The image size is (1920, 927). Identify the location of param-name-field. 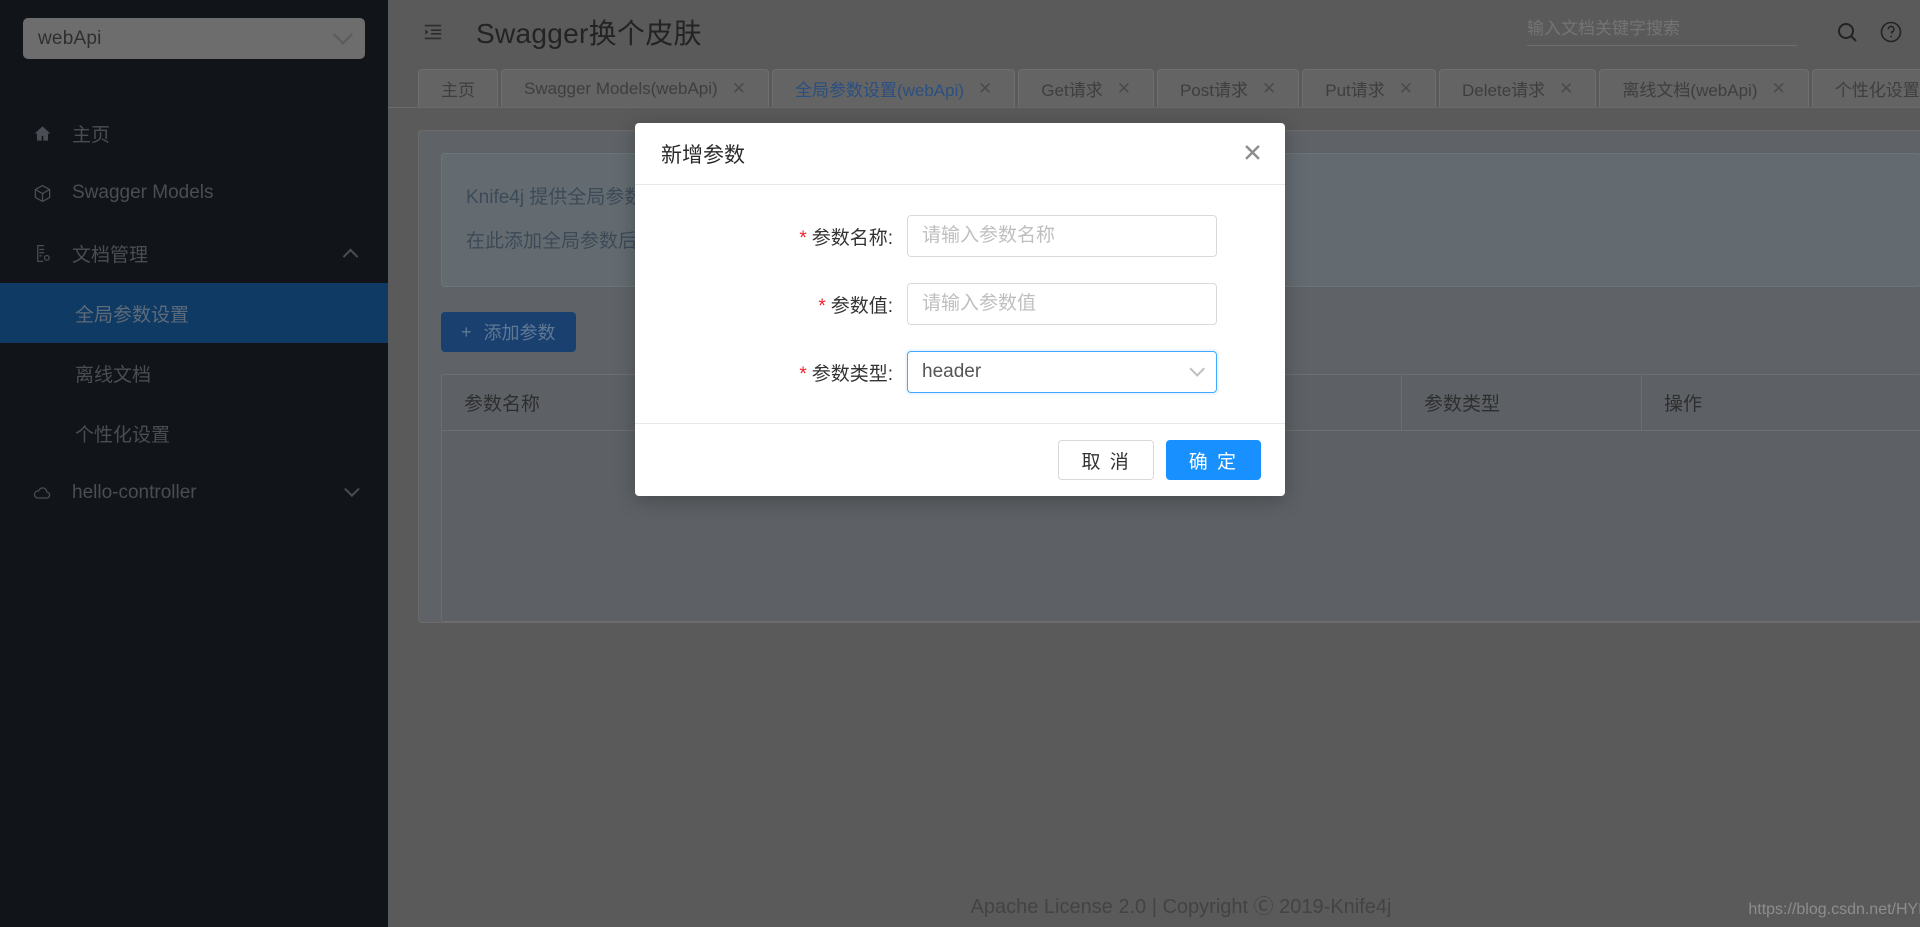
(1062, 236).